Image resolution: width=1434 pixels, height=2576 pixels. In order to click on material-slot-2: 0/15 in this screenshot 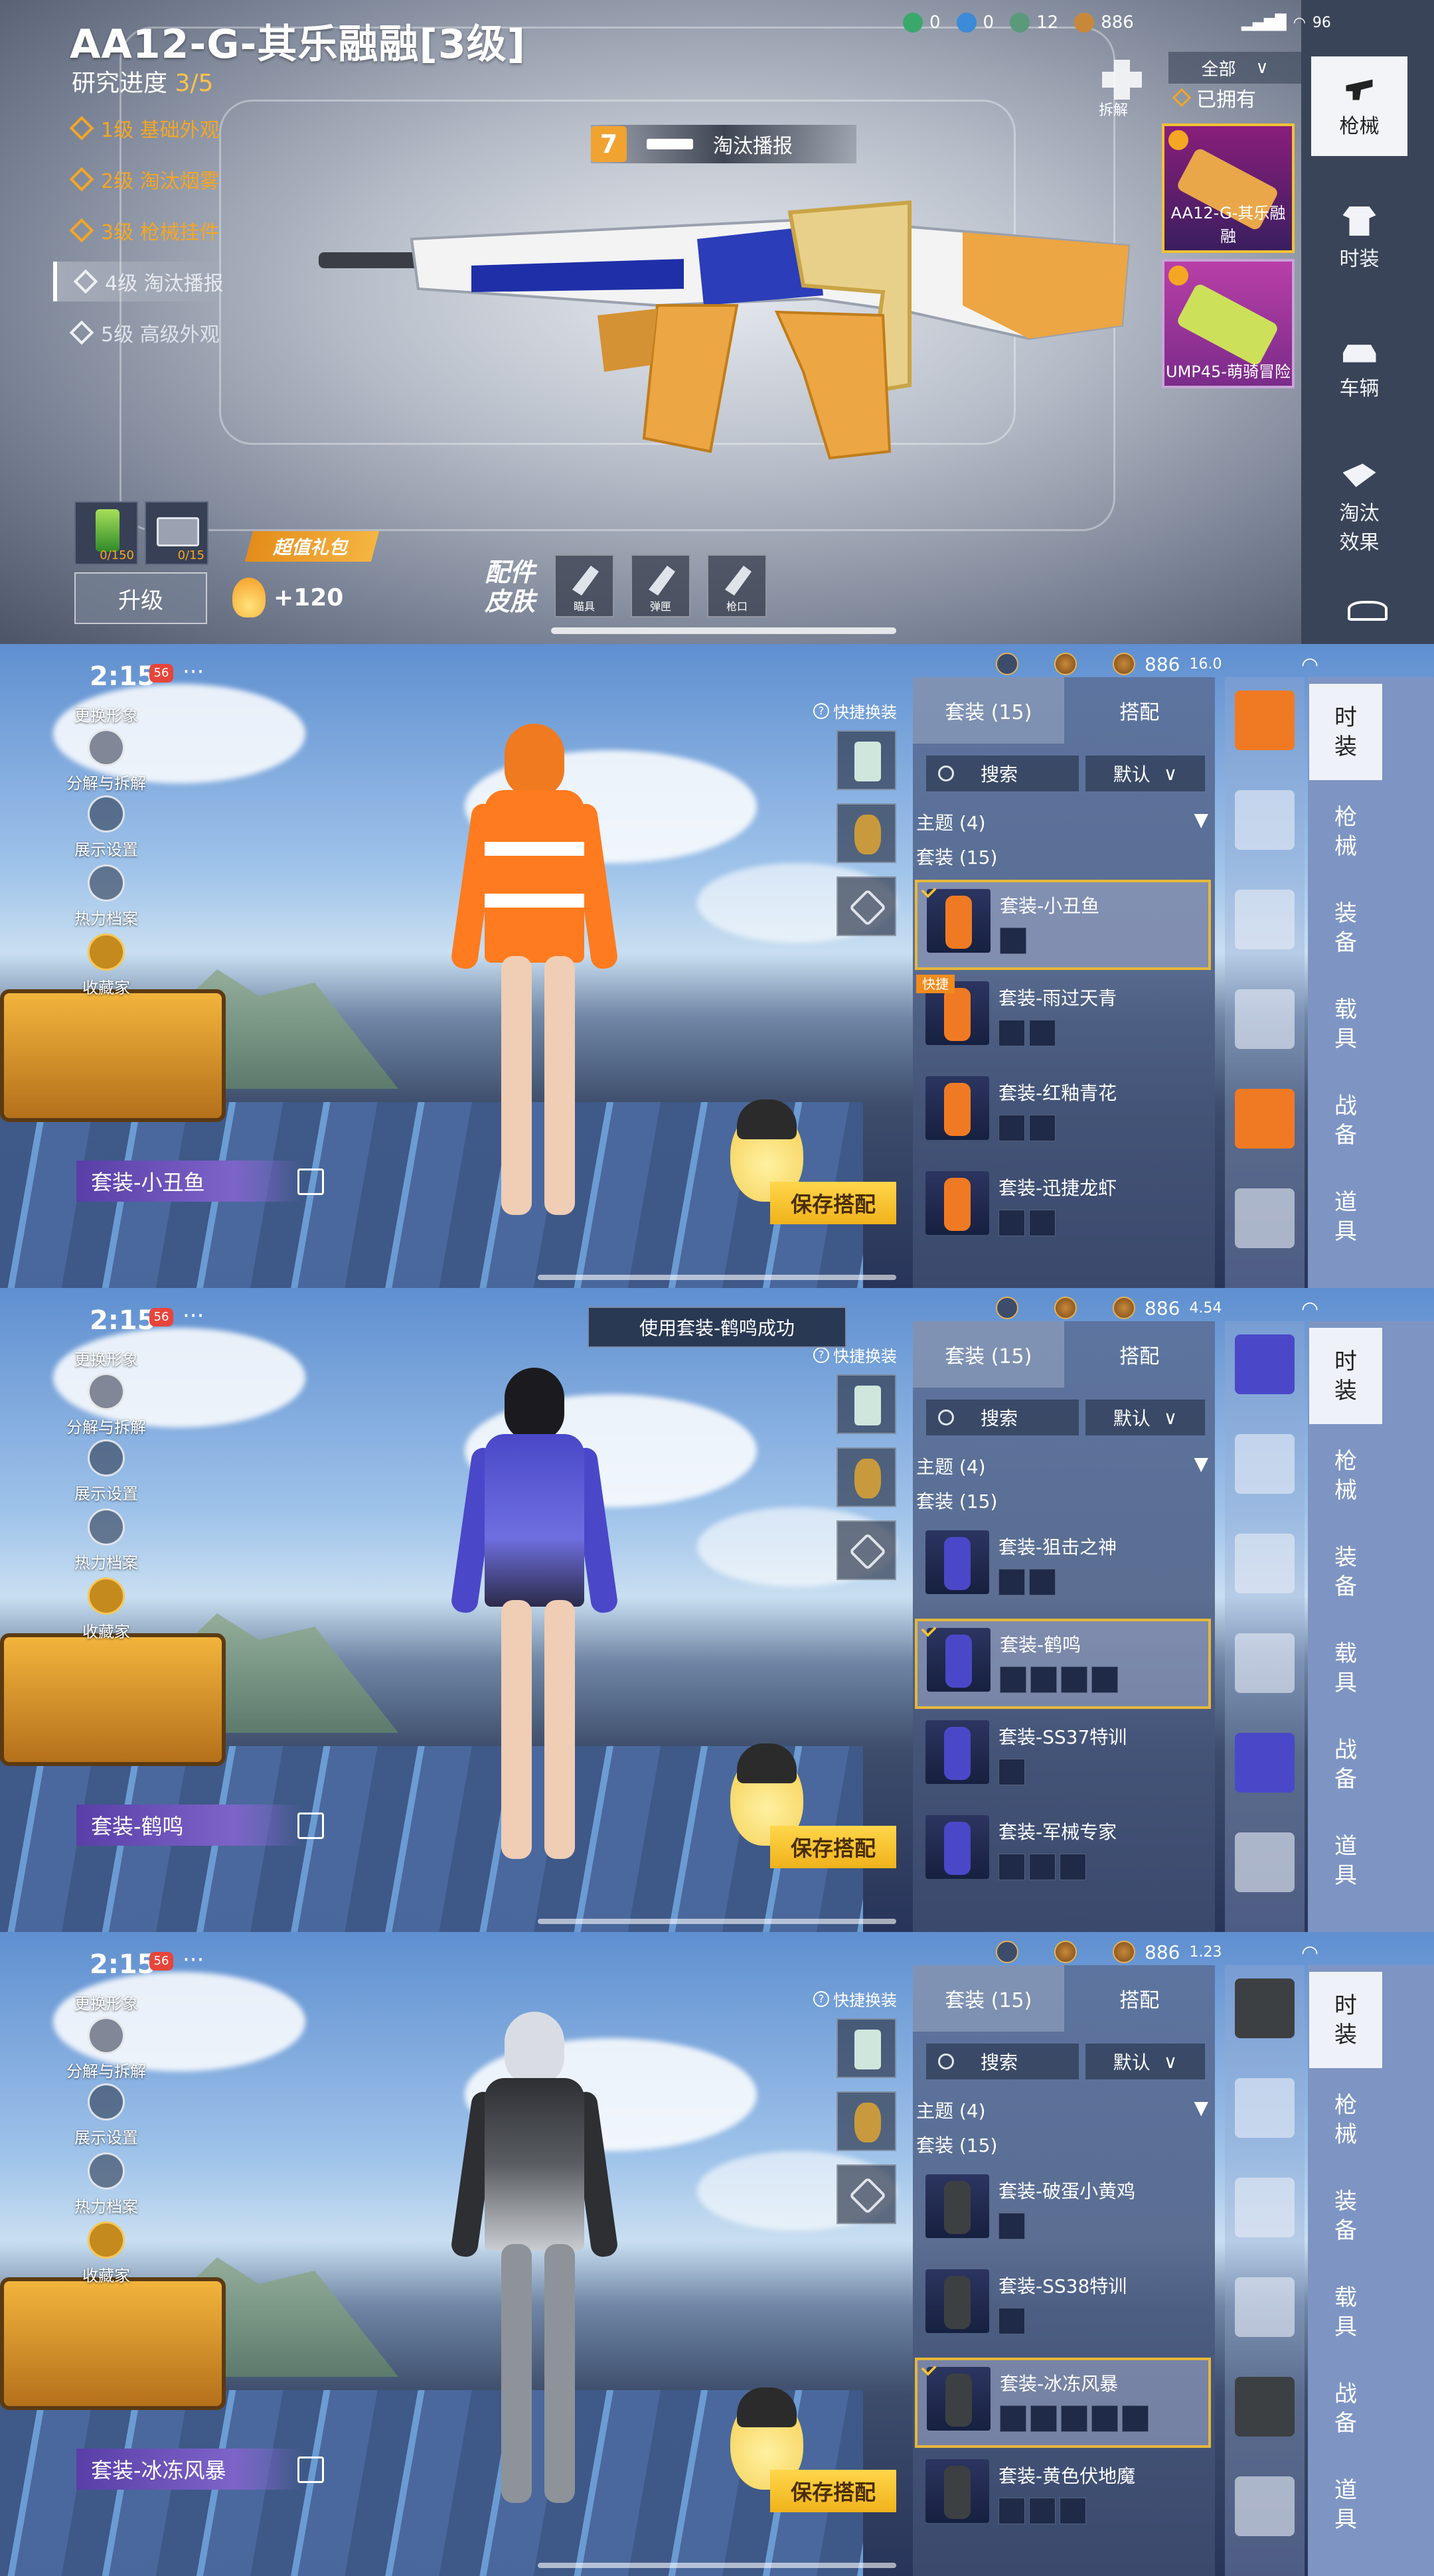, I will do `click(176, 533)`.